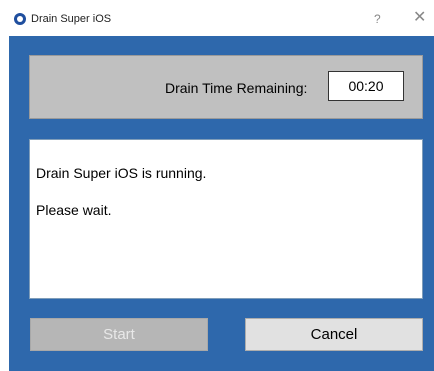  What do you see at coordinates (20, 19) in the screenshot?
I see `app-icon` at bounding box center [20, 19].